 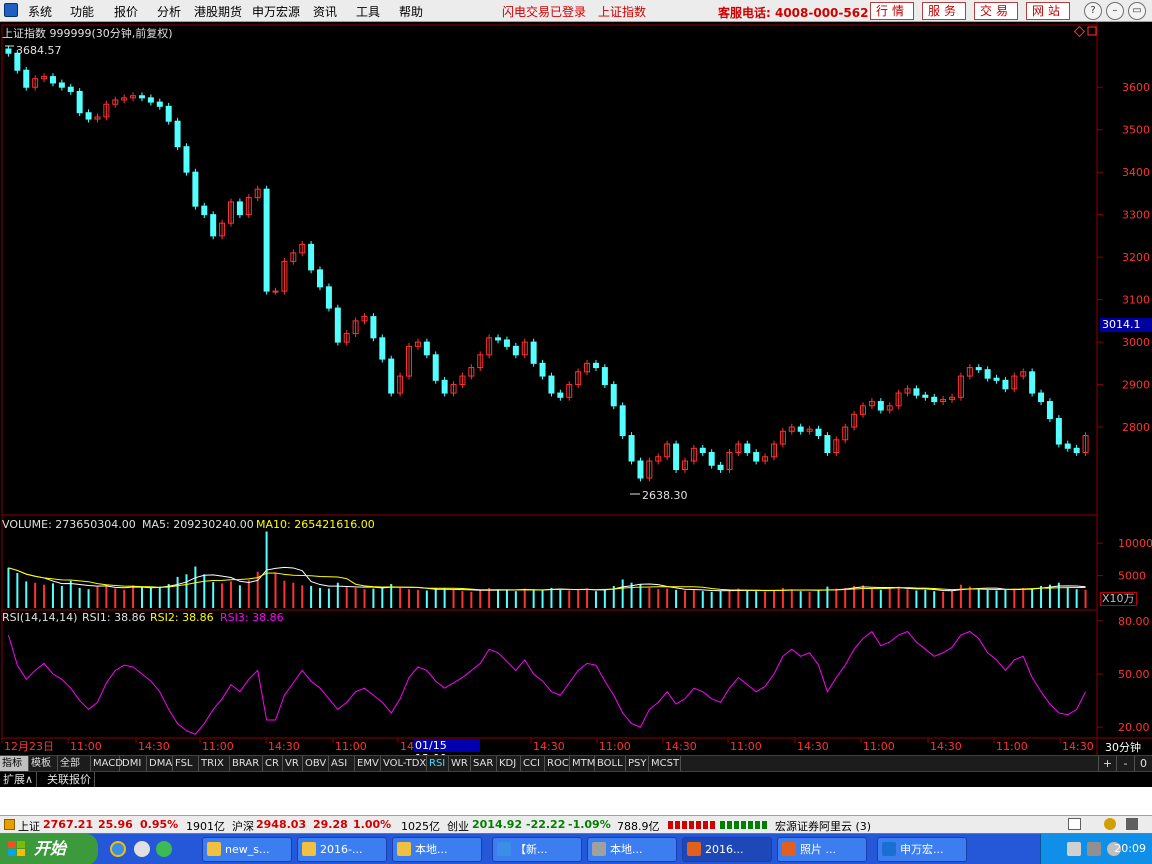 I want to click on signal-icon, so click(x=1110, y=824).